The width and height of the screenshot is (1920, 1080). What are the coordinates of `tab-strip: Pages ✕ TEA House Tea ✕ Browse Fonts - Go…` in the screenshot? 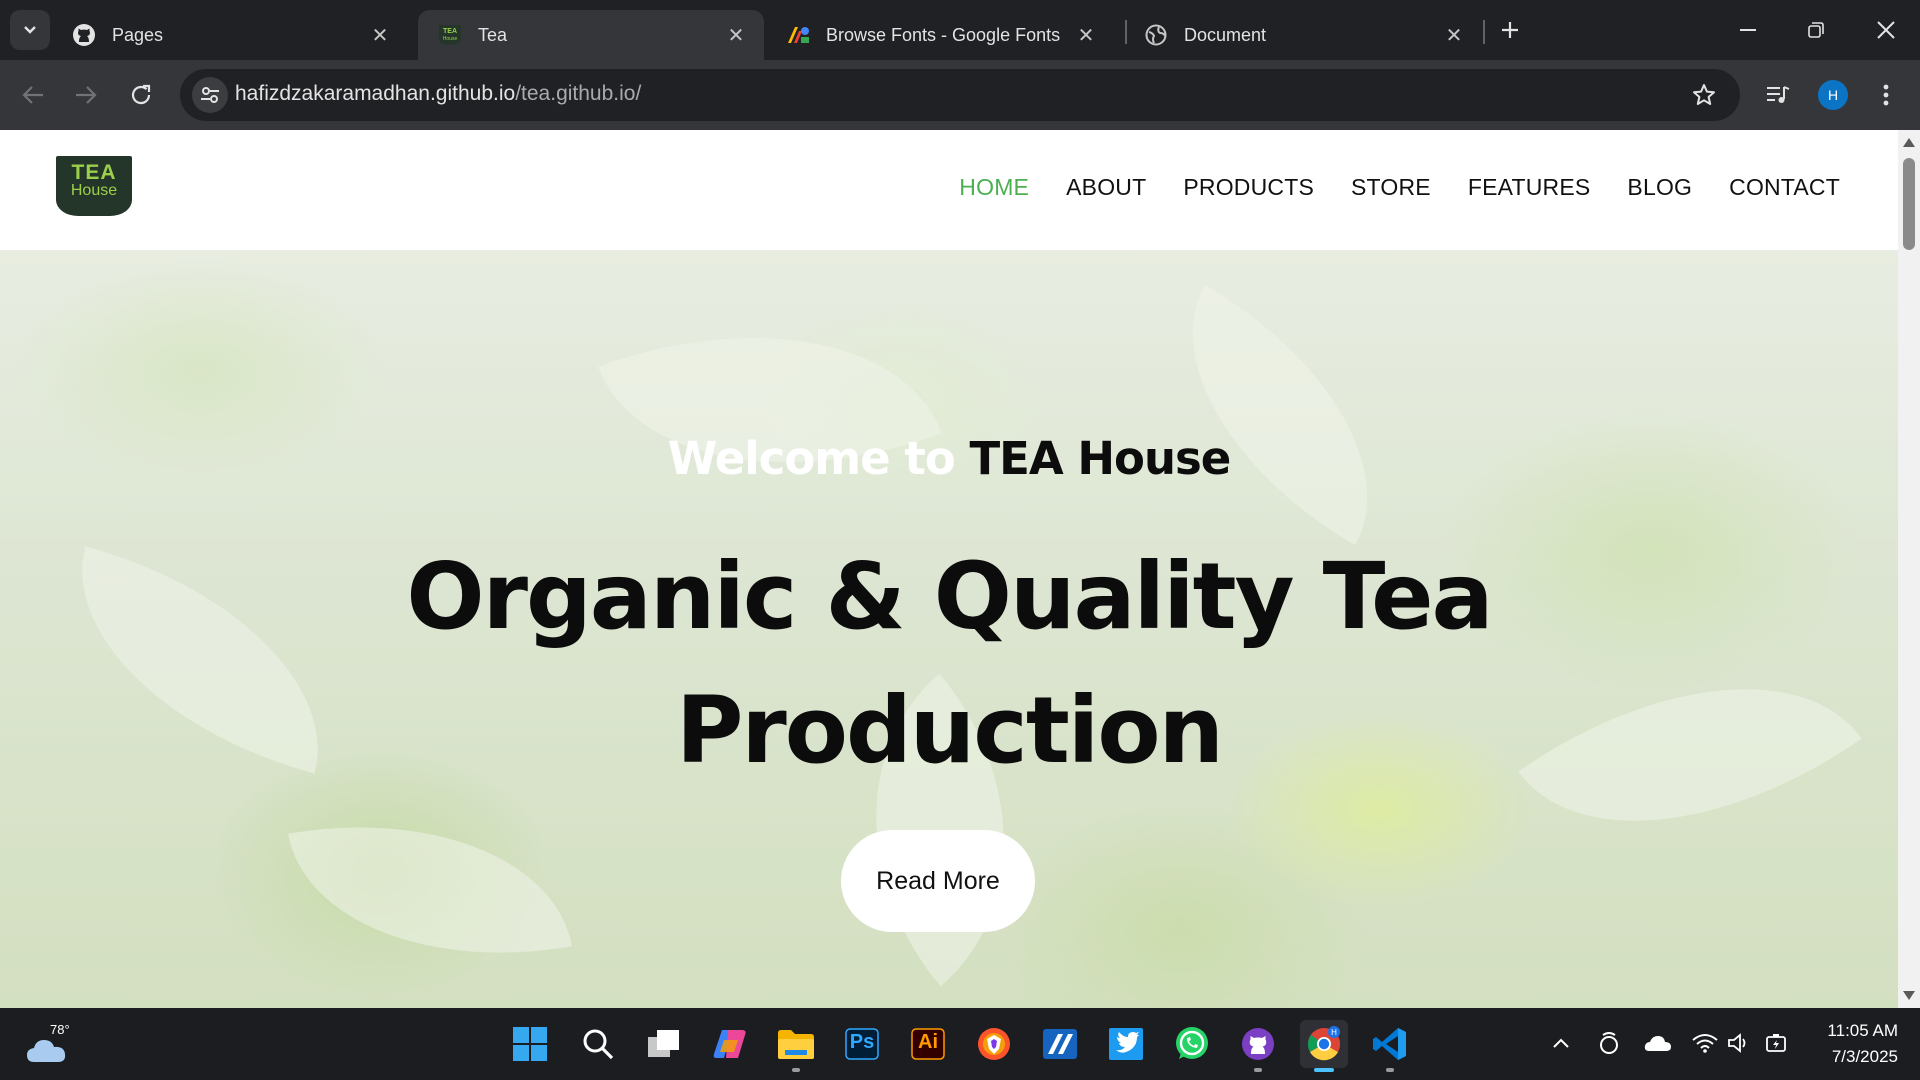 It's located at (960, 30).